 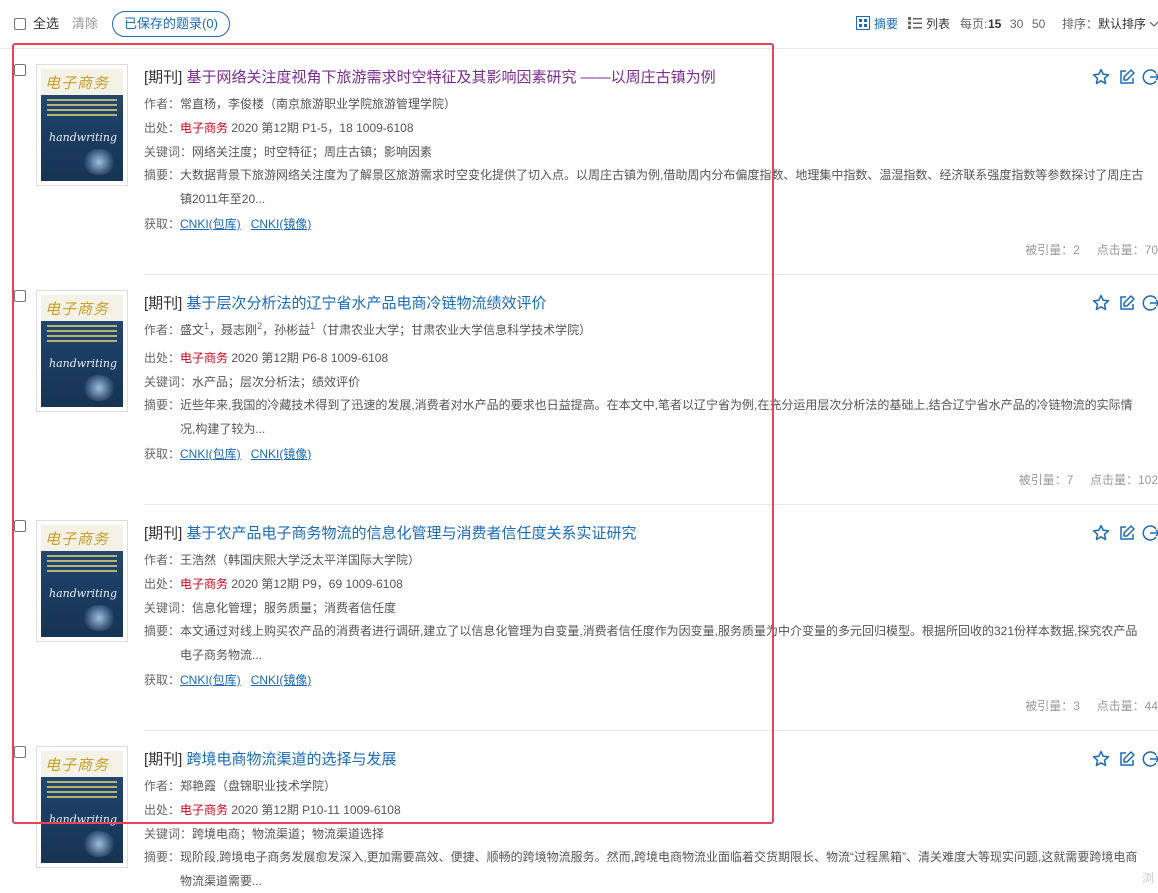 What do you see at coordinates (915, 23) in the screenshot?
I see `list-view-icon` at bounding box center [915, 23].